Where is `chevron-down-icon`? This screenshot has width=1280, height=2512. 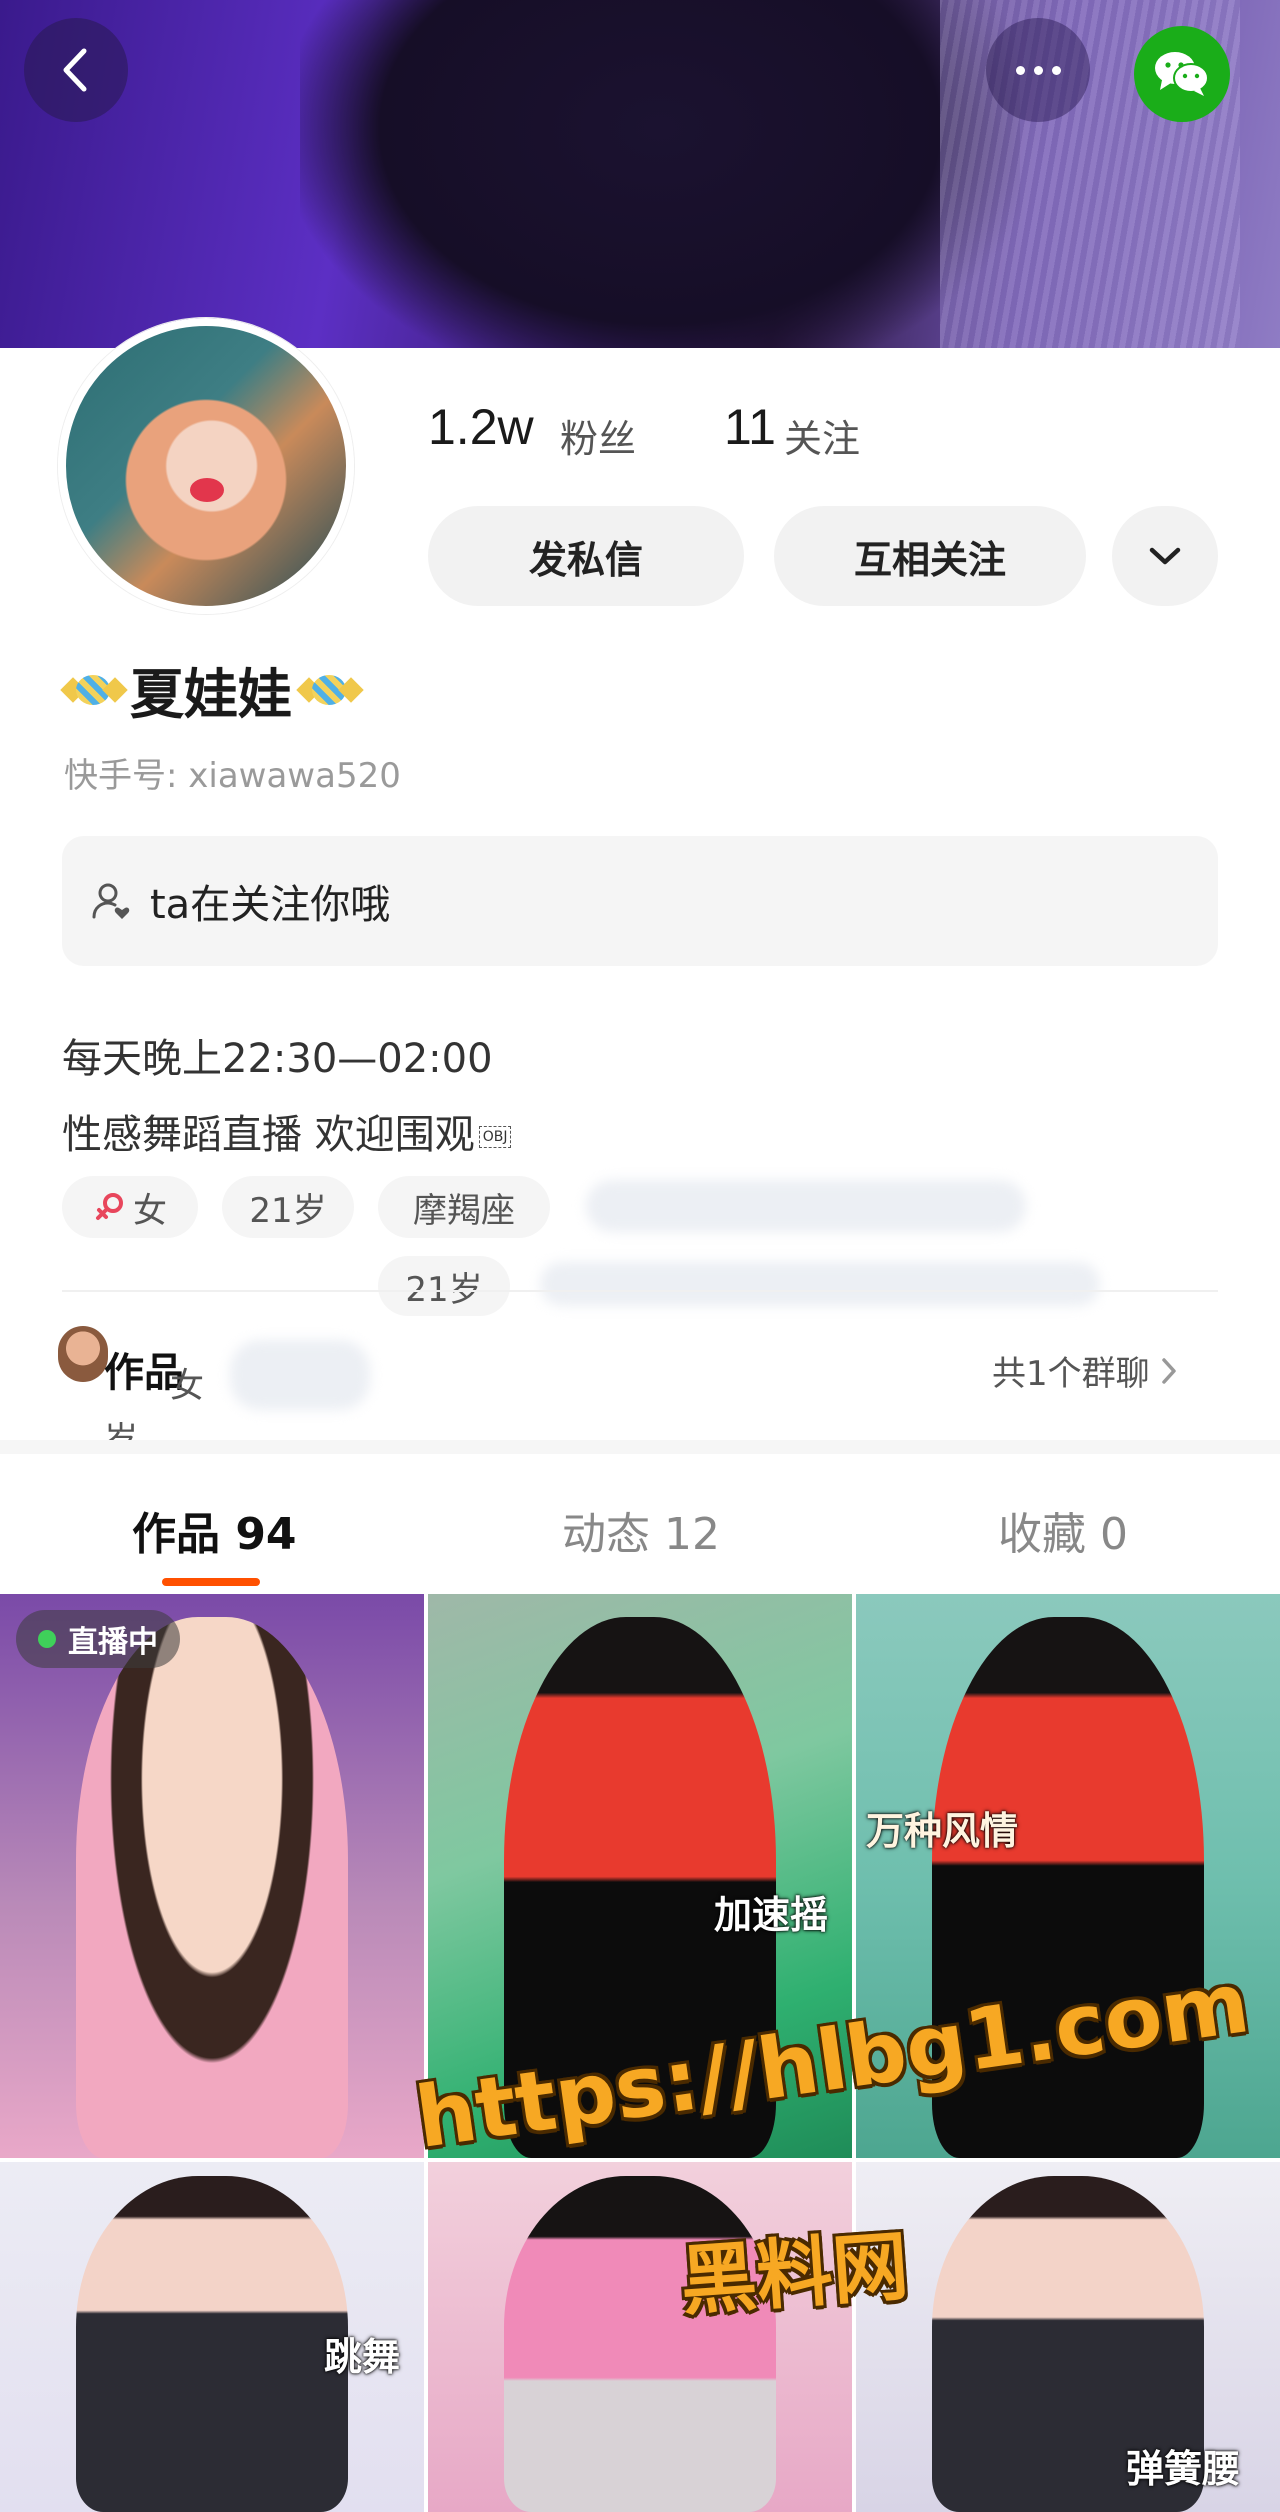
chevron-down-icon is located at coordinates (1165, 556).